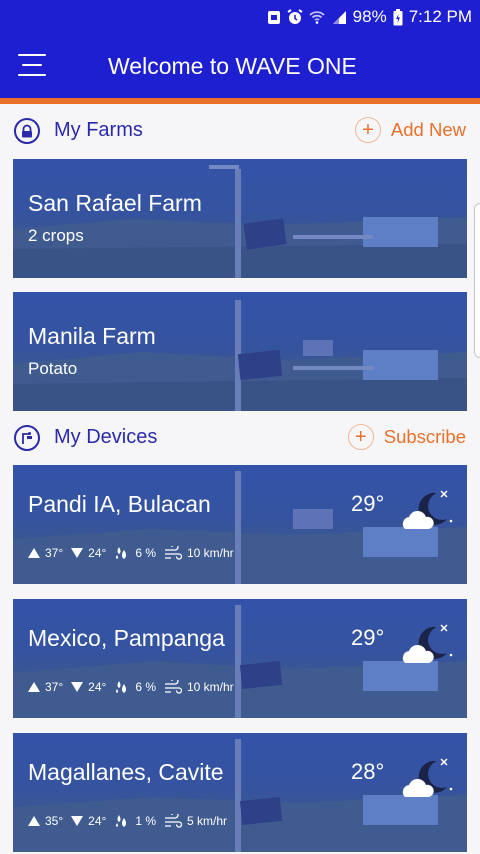  I want to click on notification-icon, so click(274, 17).